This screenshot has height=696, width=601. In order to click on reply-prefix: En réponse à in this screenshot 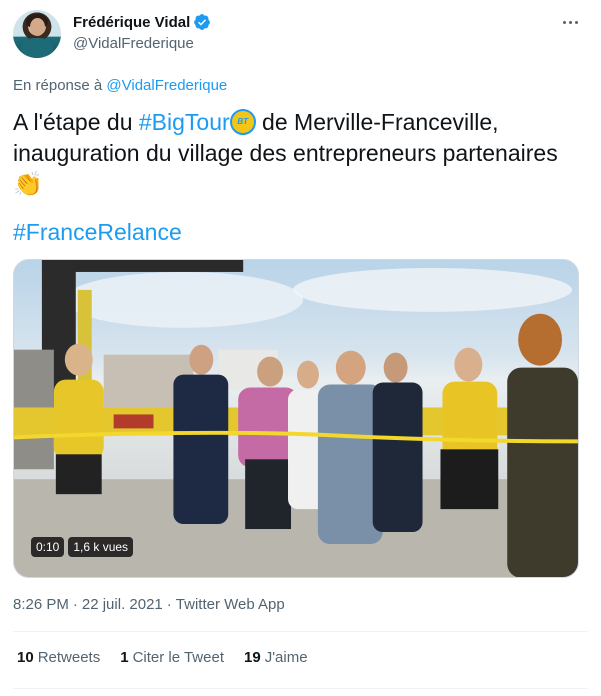, I will do `click(58, 85)`.